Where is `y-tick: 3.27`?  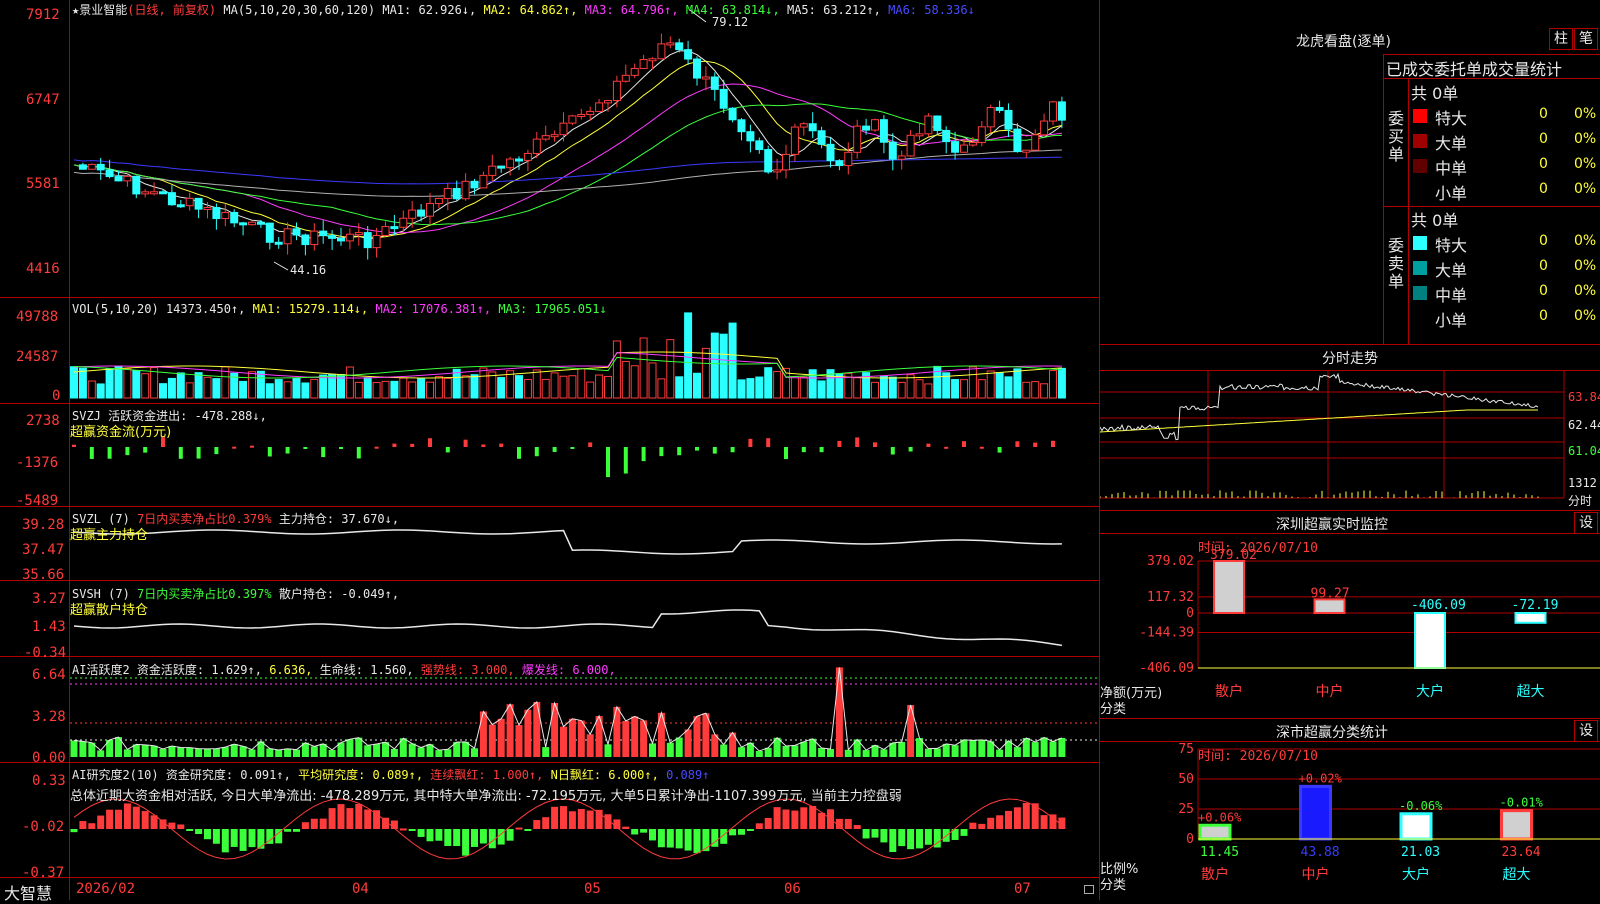
y-tick: 3.27 is located at coordinates (49, 599).